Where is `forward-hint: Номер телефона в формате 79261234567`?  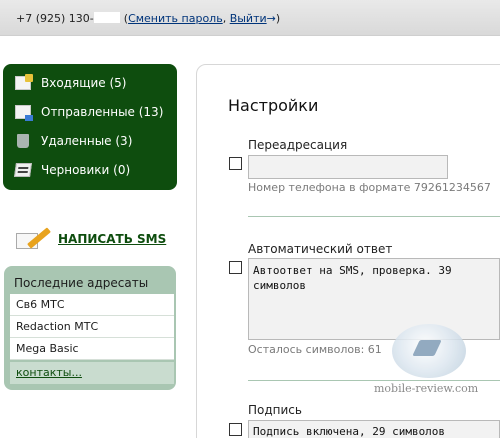
forward-hint: Номер телефона в формате 79261234567 is located at coordinates (369, 187).